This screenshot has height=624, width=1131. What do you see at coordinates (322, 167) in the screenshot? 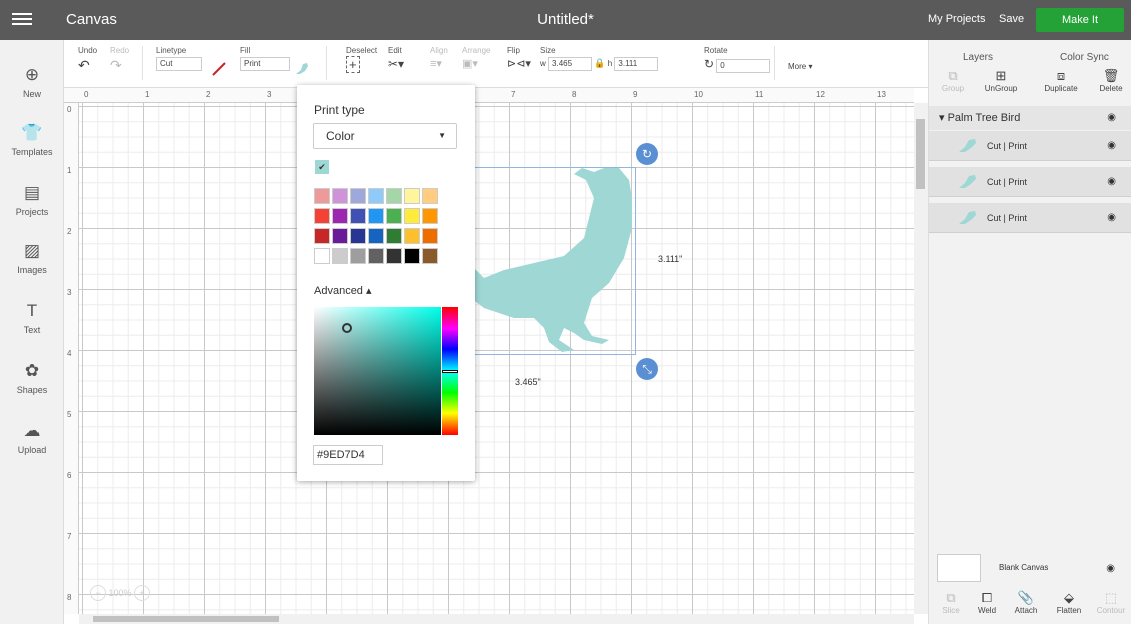
I see `current-color-checkbox: ✔` at bounding box center [322, 167].